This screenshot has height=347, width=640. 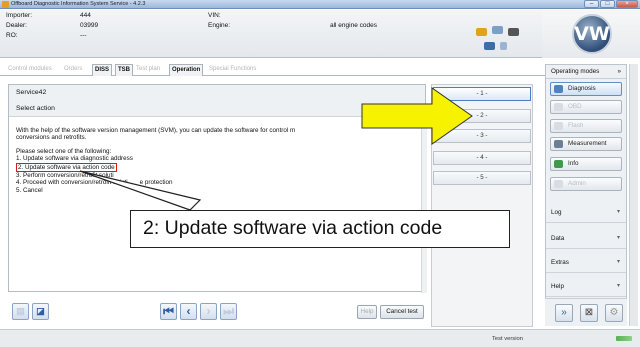 What do you see at coordinates (168, 311) in the screenshot?
I see `first-page-button: ⏮` at bounding box center [168, 311].